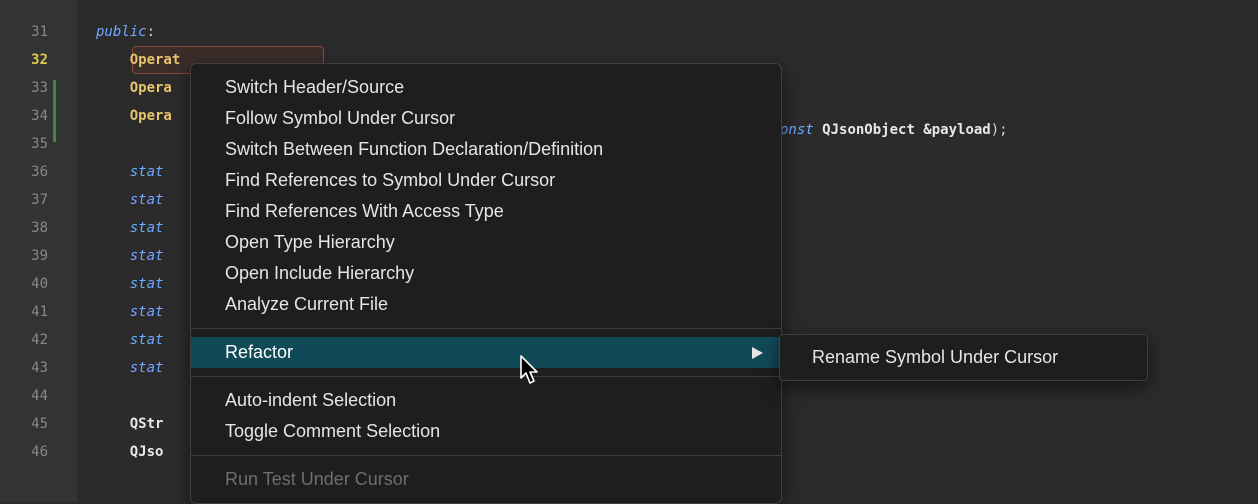  What do you see at coordinates (311, 400) in the screenshot?
I see `menu-item-label: Auto-indent Selection` at bounding box center [311, 400].